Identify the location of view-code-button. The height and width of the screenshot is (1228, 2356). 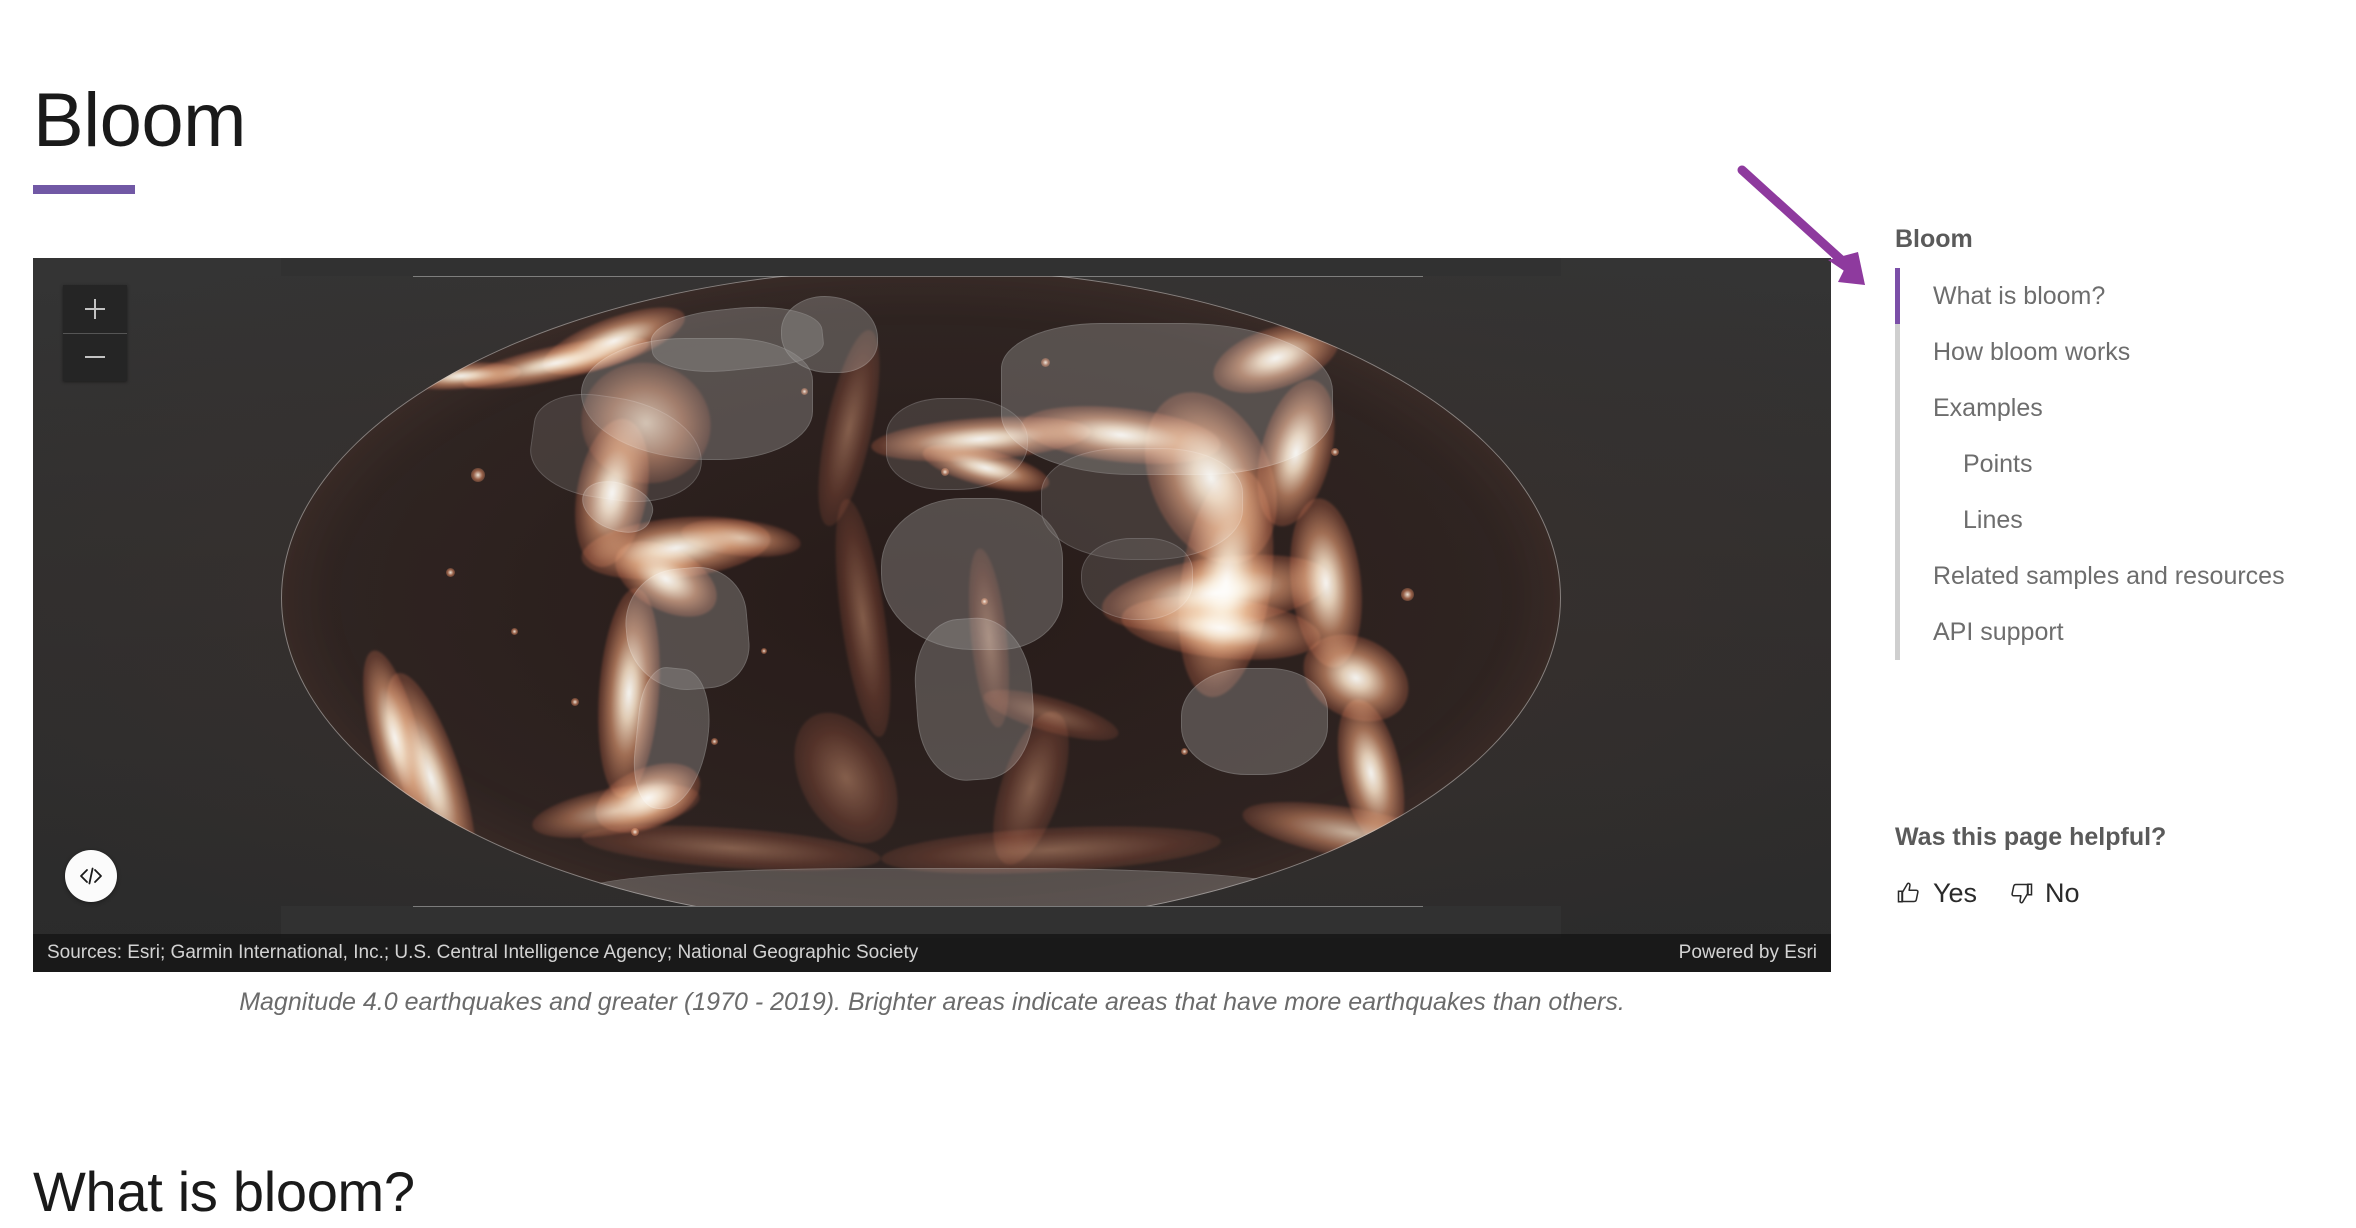
(91, 876).